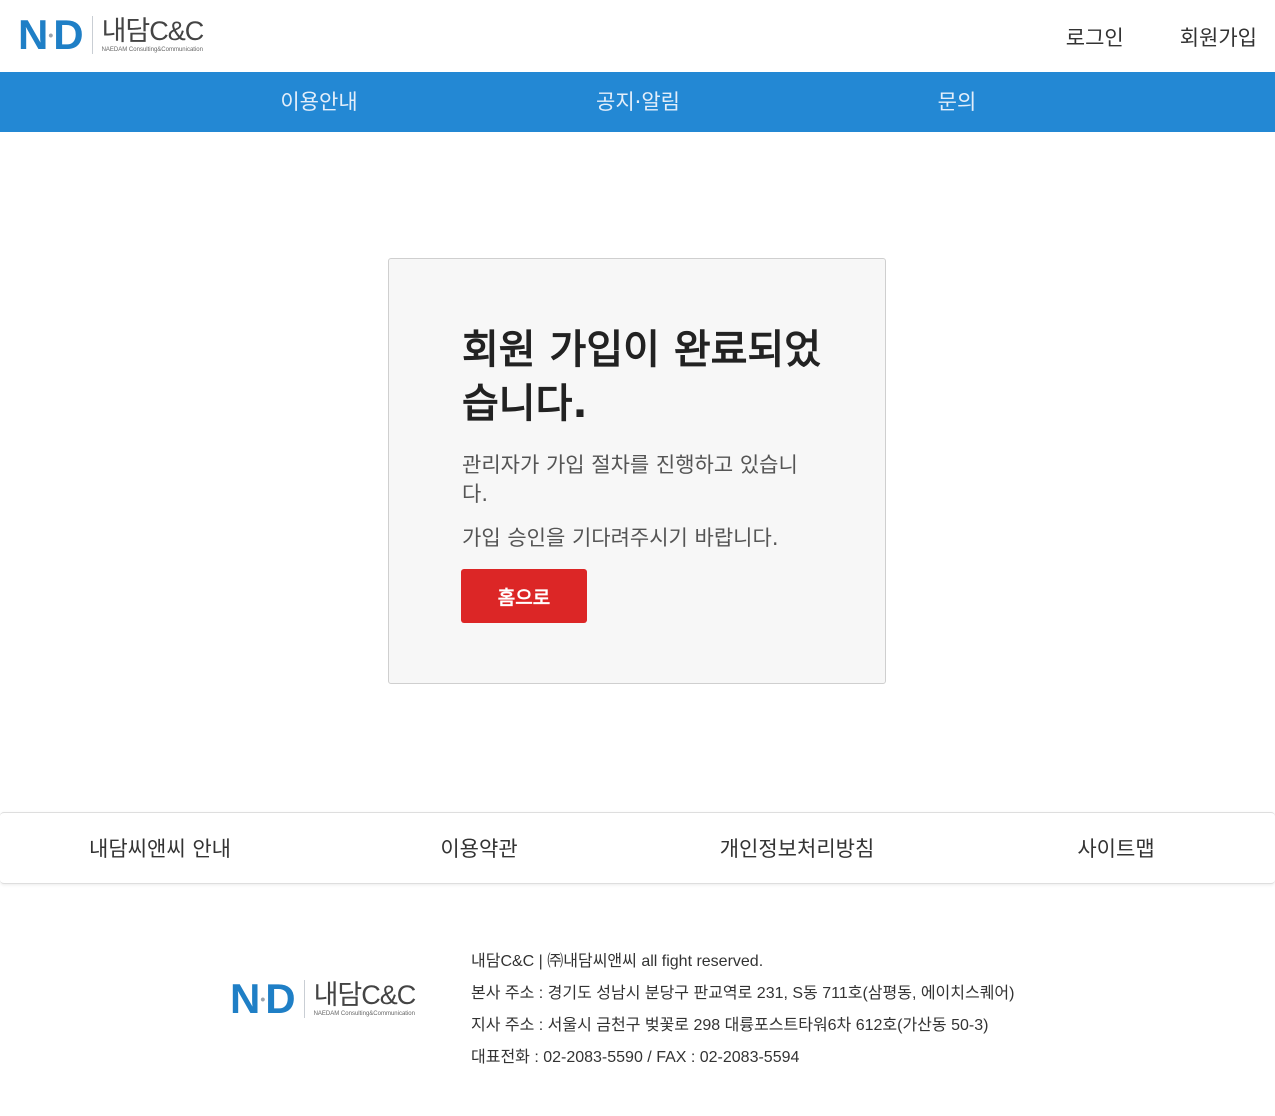  What do you see at coordinates (1161, 37) in the screenshot?
I see `header-links: 로그인 회원가입` at bounding box center [1161, 37].